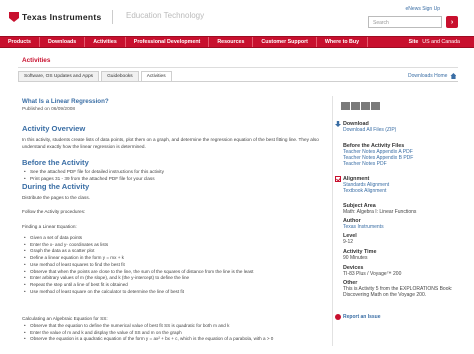 The height and width of the screenshot is (354, 474). I want to click on downloads-home-link: Downloads Home, so click(432, 76).